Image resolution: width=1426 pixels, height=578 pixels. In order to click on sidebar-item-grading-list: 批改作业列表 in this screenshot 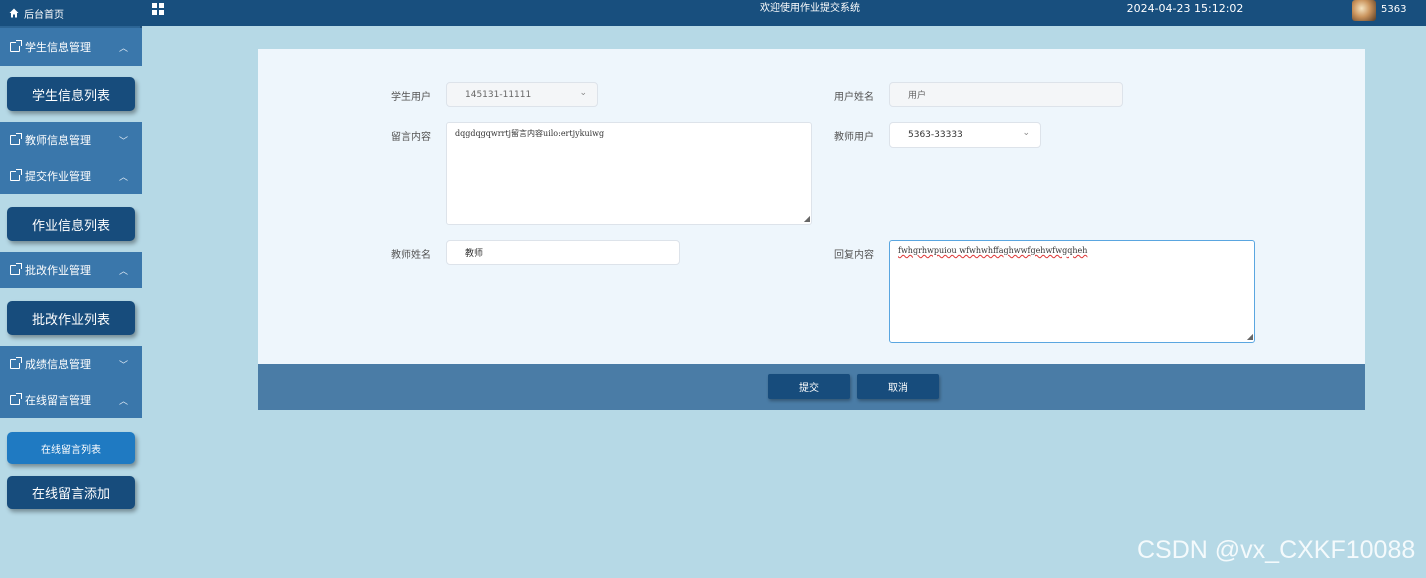, I will do `click(71, 318)`.